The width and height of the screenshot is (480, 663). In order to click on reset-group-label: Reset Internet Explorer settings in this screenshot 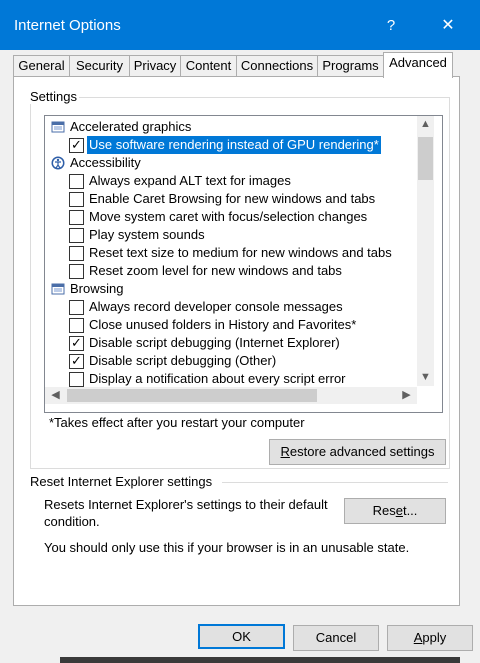, I will do `click(123, 481)`.